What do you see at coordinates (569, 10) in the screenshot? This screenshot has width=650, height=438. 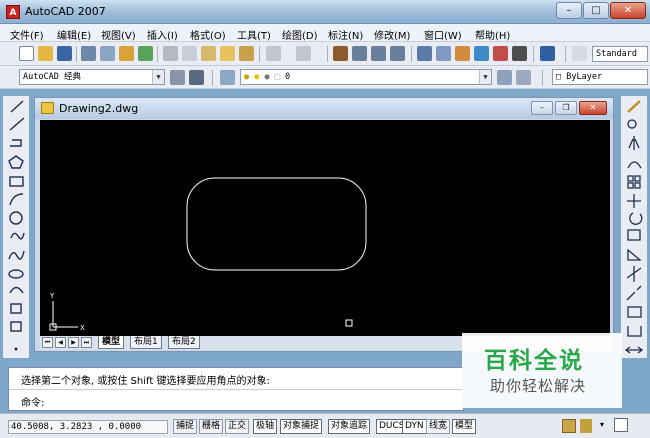 I see `minimize-button: –` at bounding box center [569, 10].